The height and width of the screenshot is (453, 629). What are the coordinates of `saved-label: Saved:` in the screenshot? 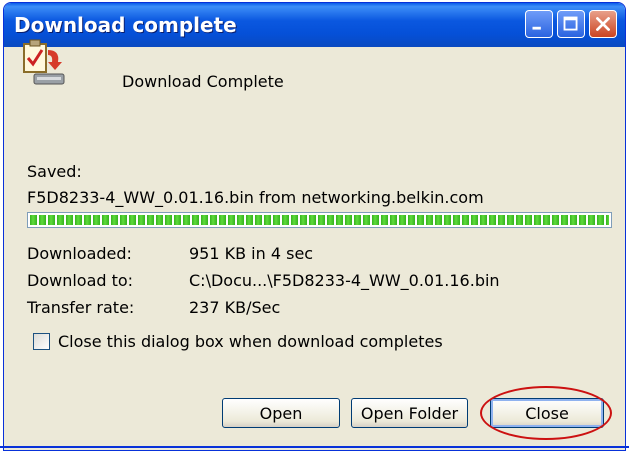 It's located at (54, 171).